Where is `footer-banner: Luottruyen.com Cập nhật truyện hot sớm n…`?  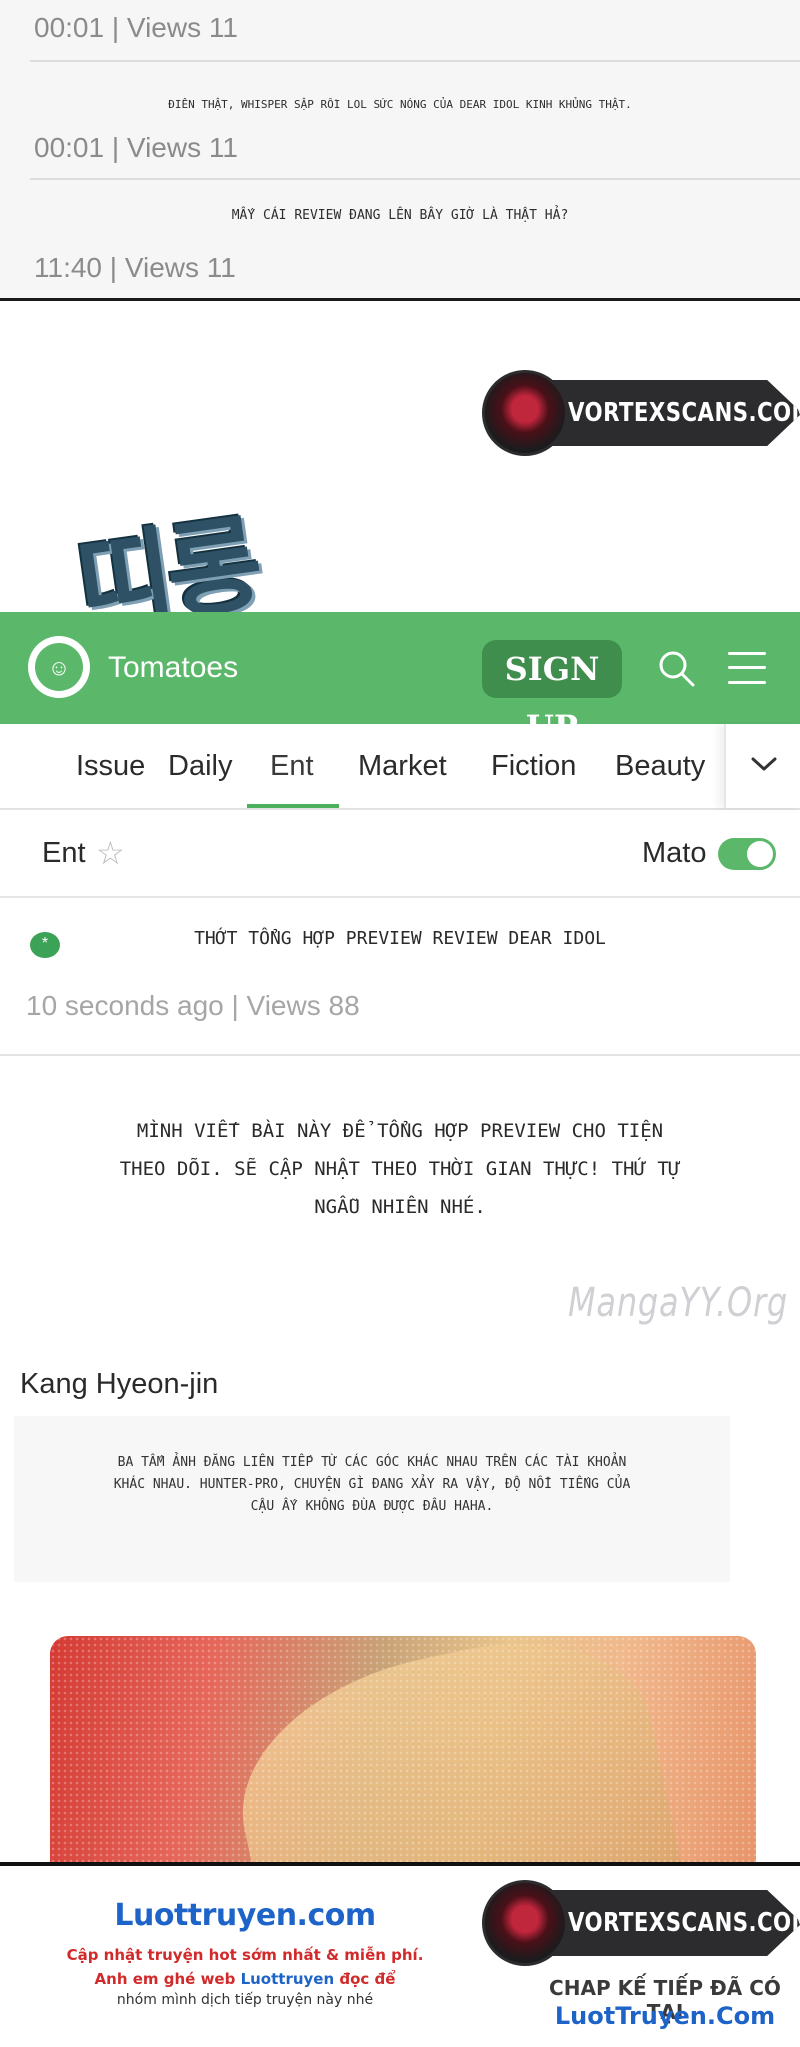
footer-banner: Luottruyen.com Cập nhật truyện hot sớm n… is located at coordinates (400, 1954).